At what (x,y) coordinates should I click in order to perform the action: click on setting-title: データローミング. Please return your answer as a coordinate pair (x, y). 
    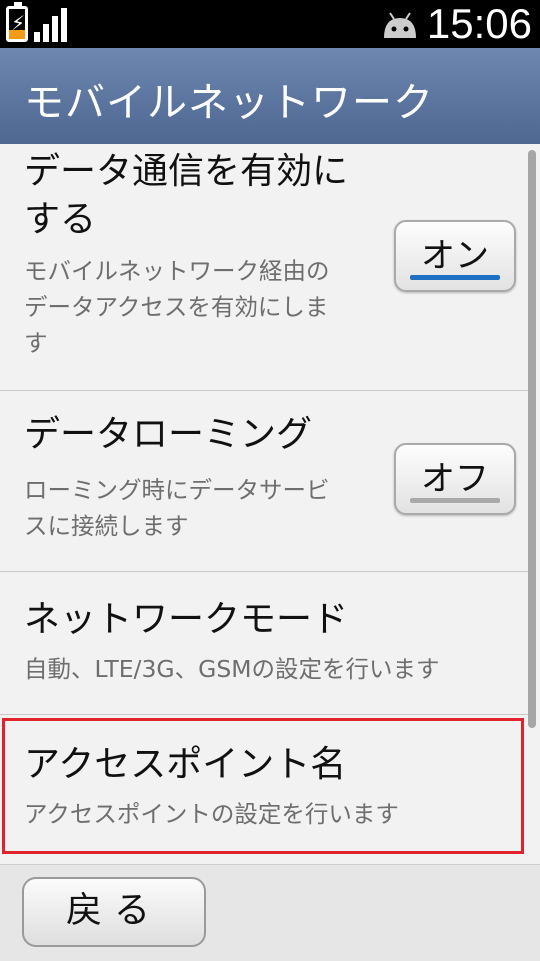
    Looking at the image, I should click on (168, 434).